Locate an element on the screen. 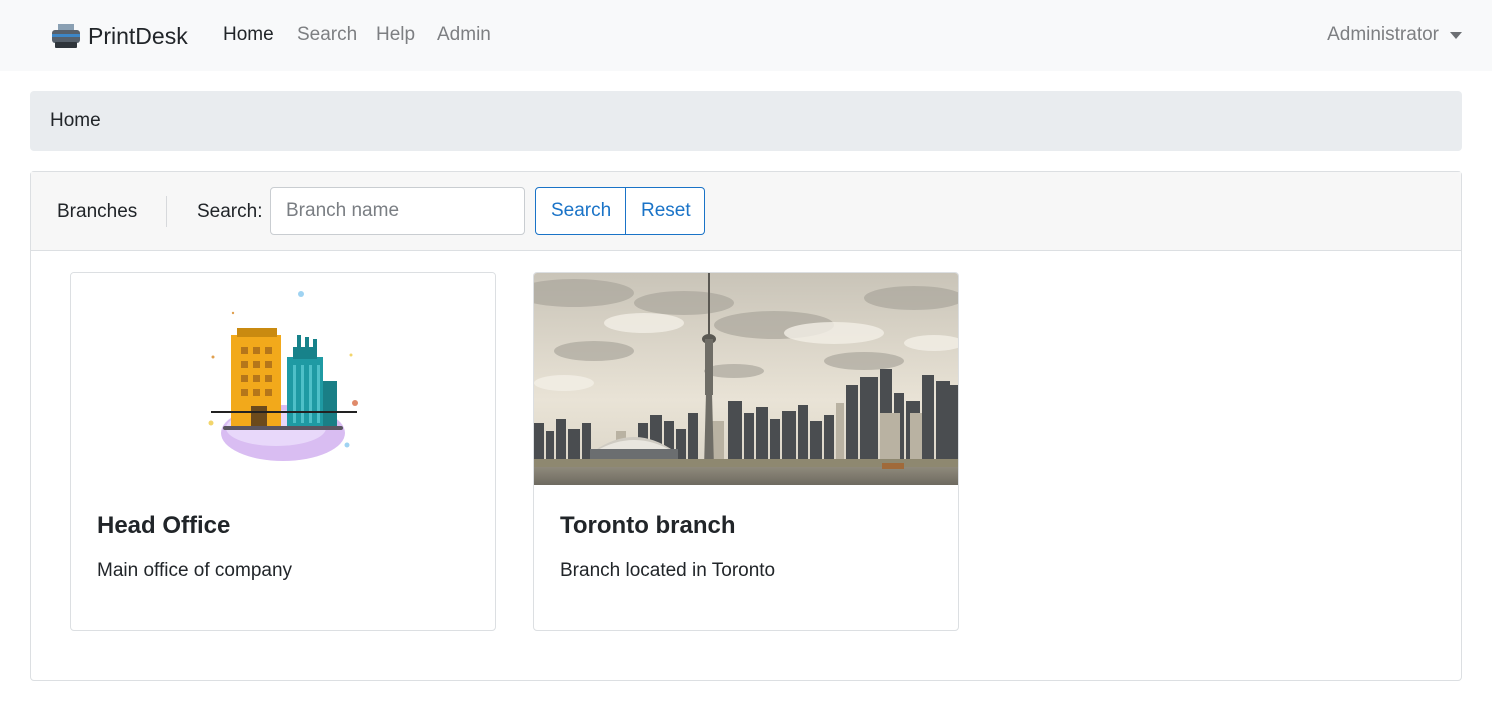 The image size is (1492, 704). panel-title: Branches is located at coordinates (97, 211).